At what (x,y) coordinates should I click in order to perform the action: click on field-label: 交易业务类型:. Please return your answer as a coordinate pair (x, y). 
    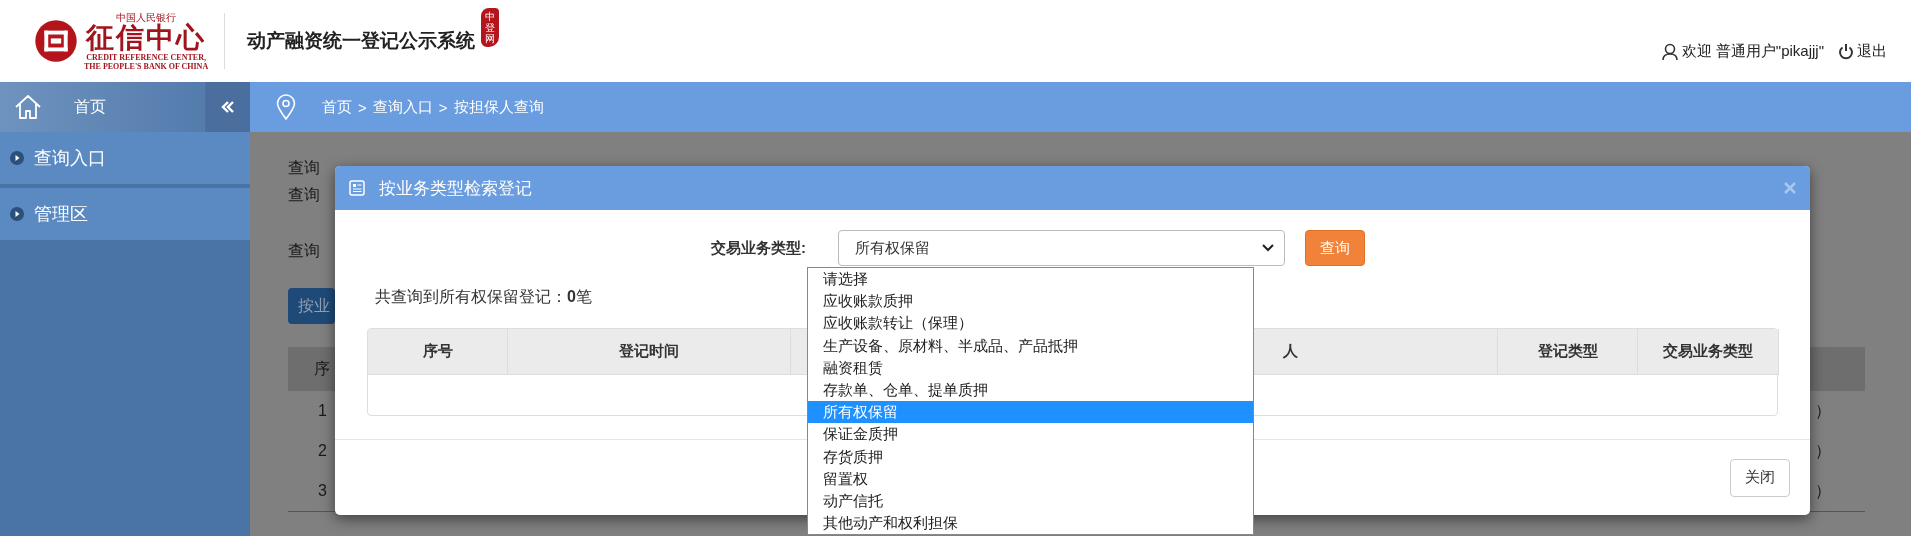
    Looking at the image, I should click on (758, 248).